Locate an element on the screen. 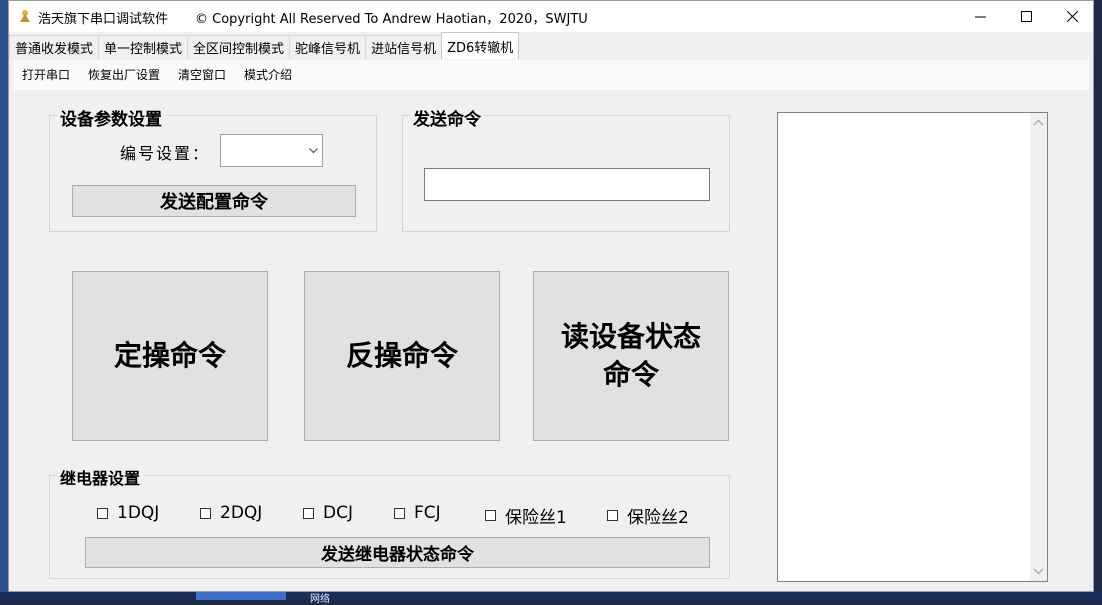 This screenshot has height=605, width=1102. reverse-operation-button: 反操命令 is located at coordinates (402, 356).